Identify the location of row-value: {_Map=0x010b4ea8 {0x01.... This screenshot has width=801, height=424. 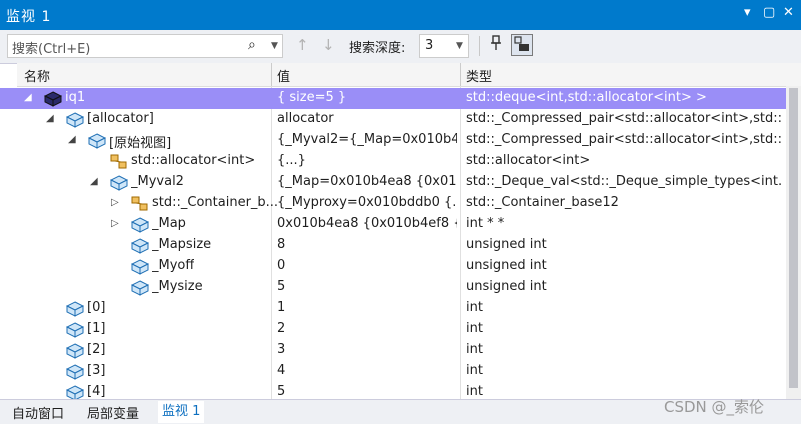
(367, 181).